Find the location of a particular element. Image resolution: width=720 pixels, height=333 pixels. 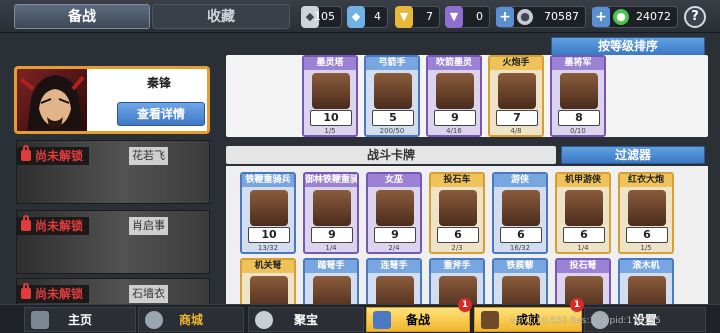

unit-card: 火炮手 7 4/8 is located at coordinates (516, 96).